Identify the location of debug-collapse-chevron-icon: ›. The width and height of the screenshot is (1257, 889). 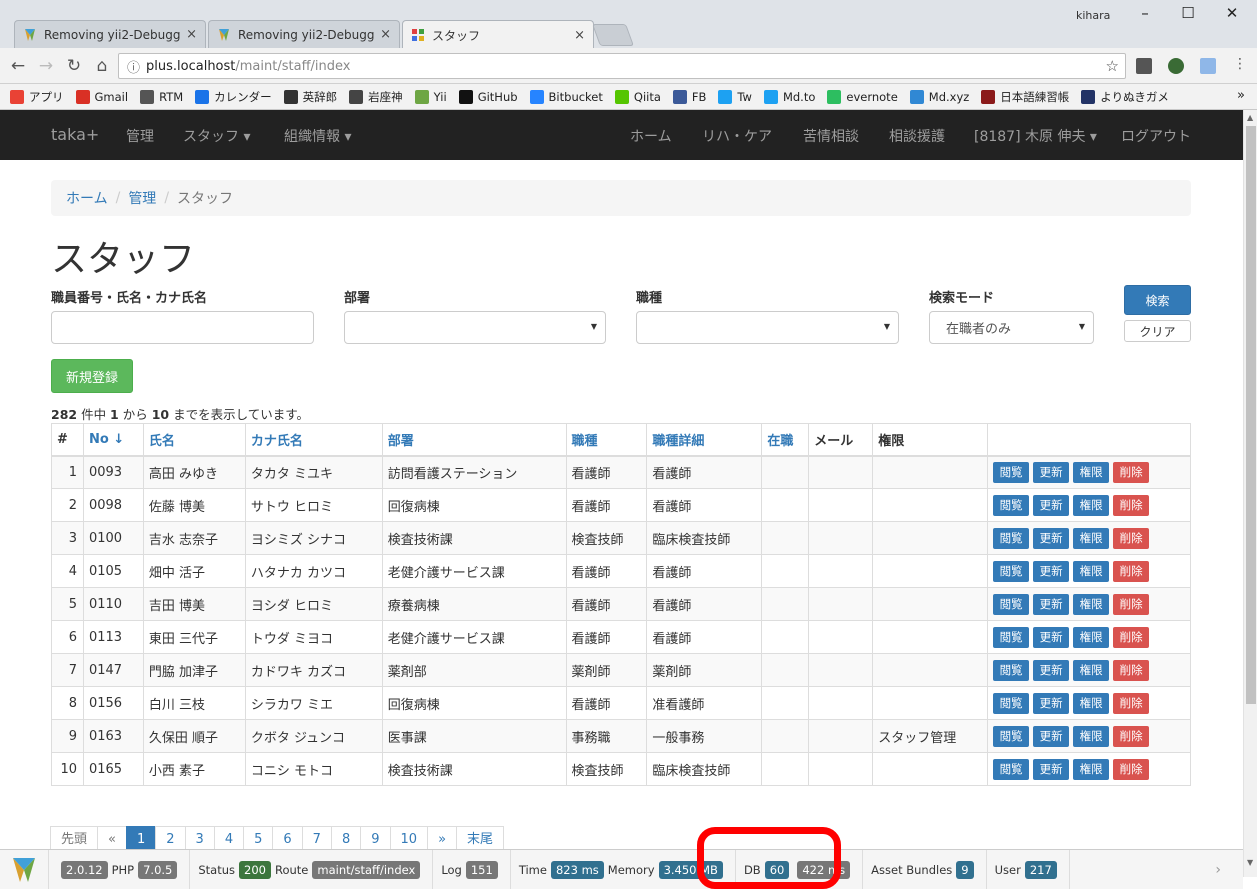
(1218, 870).